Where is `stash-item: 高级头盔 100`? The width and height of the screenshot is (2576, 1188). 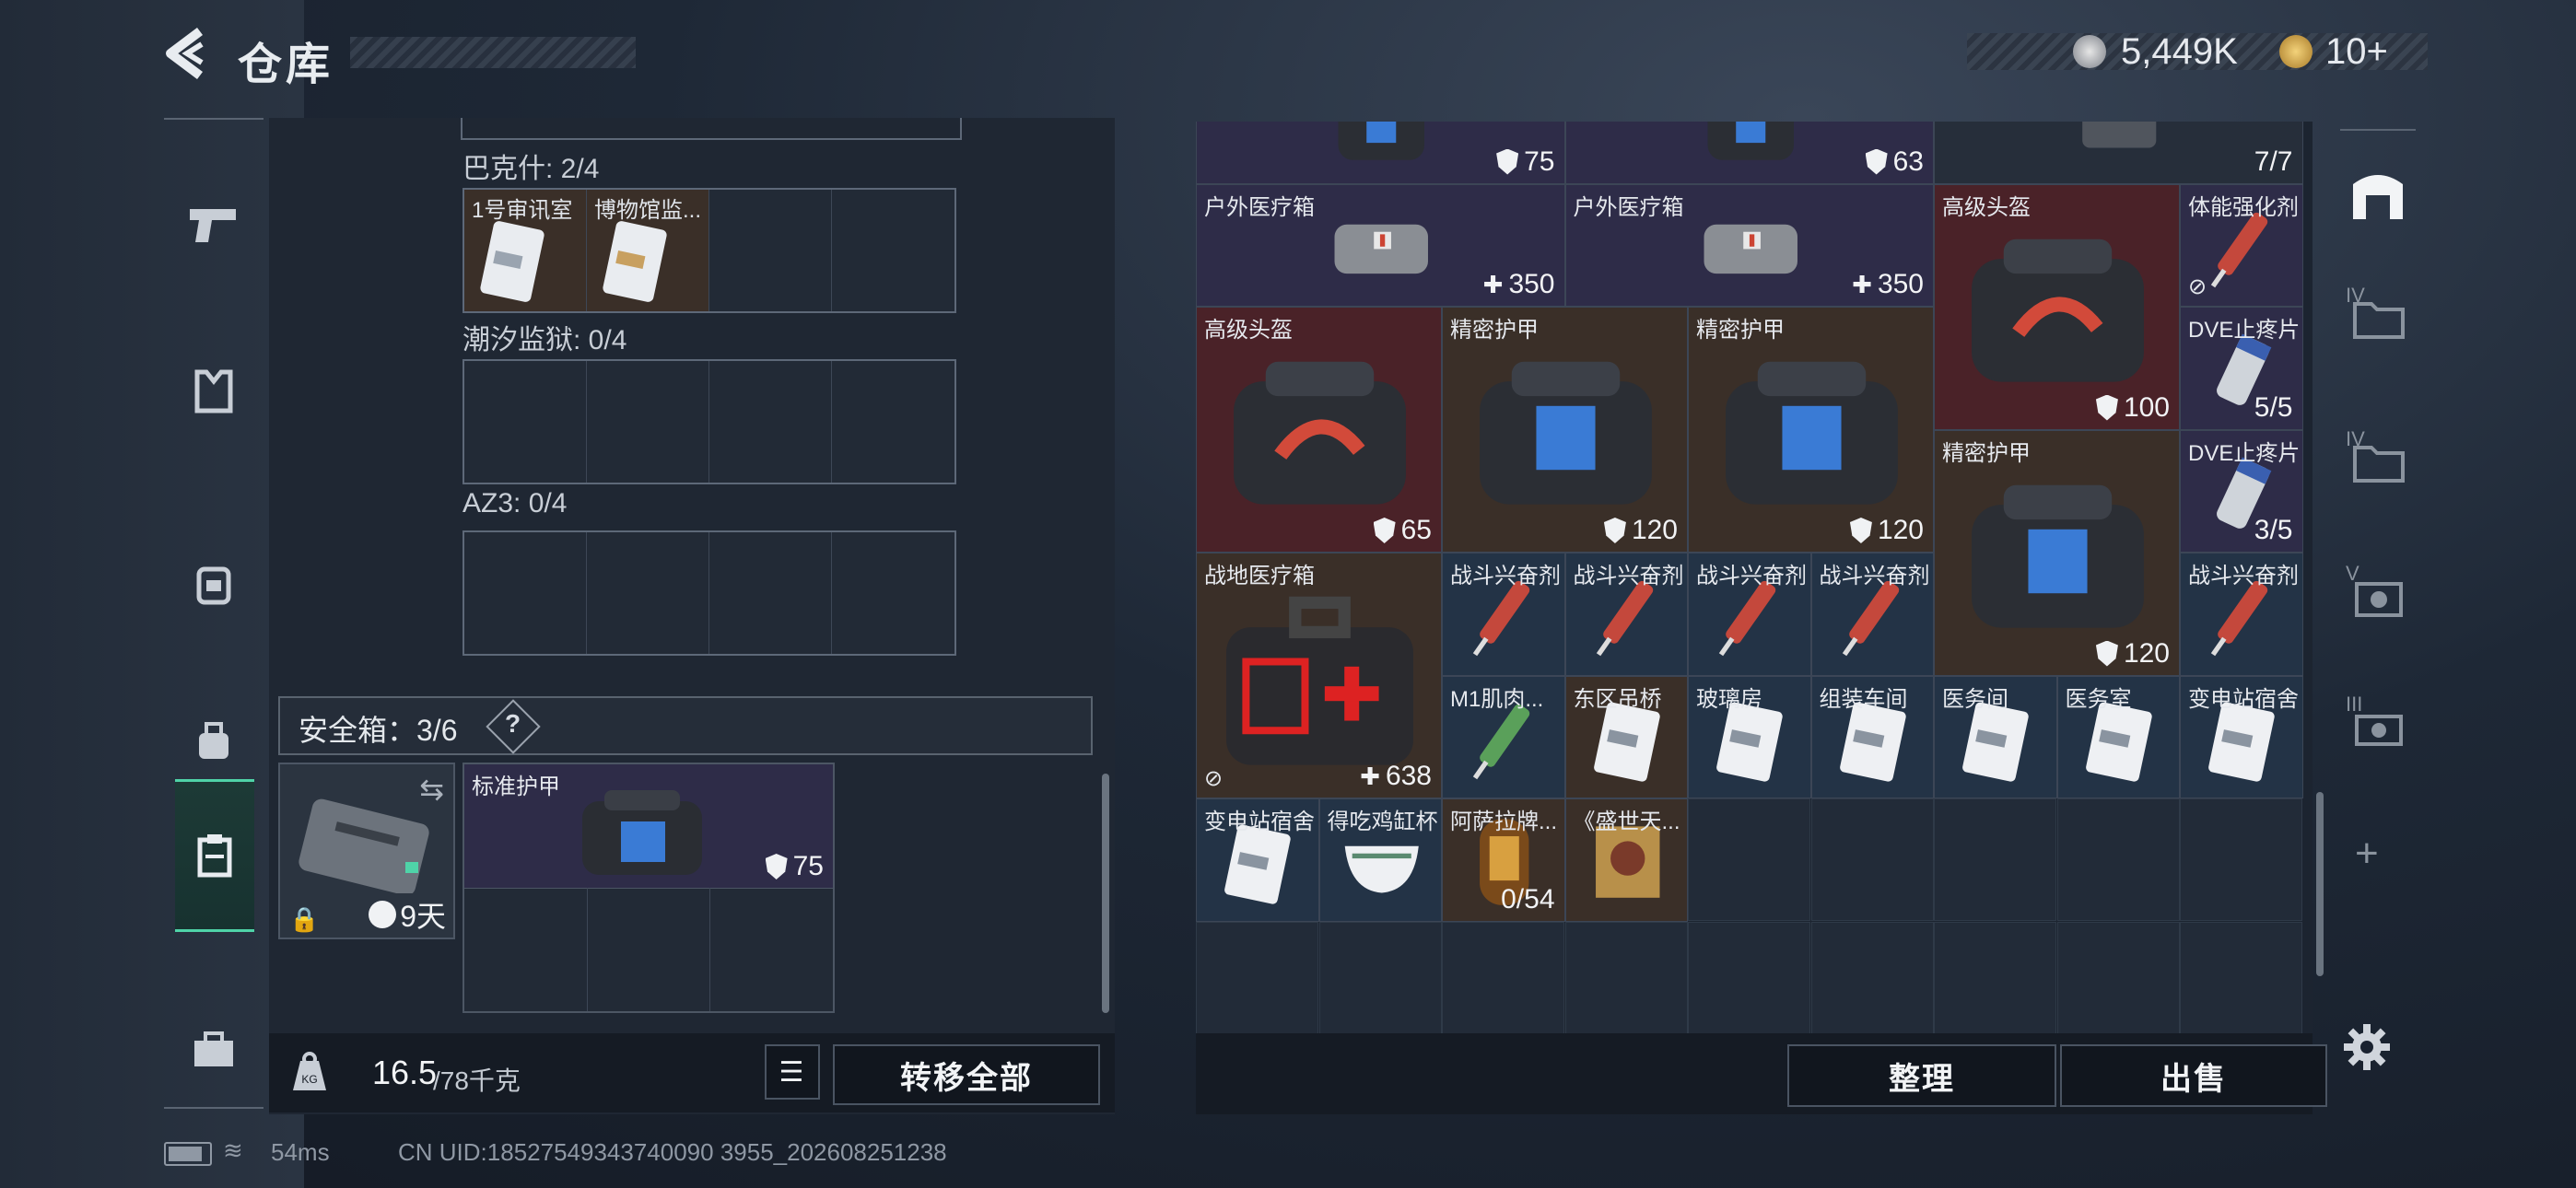 stash-item: 高级头盔 100 is located at coordinates (2057, 306).